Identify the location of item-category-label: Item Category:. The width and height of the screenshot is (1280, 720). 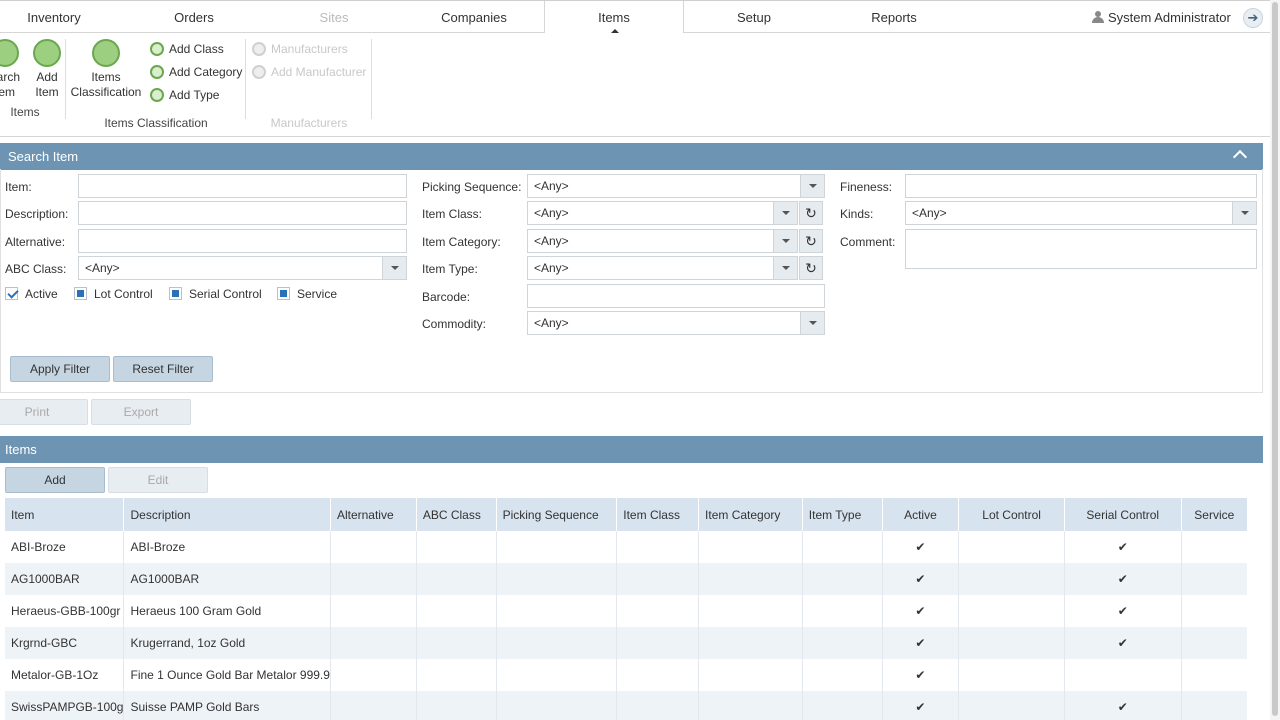
(461, 242).